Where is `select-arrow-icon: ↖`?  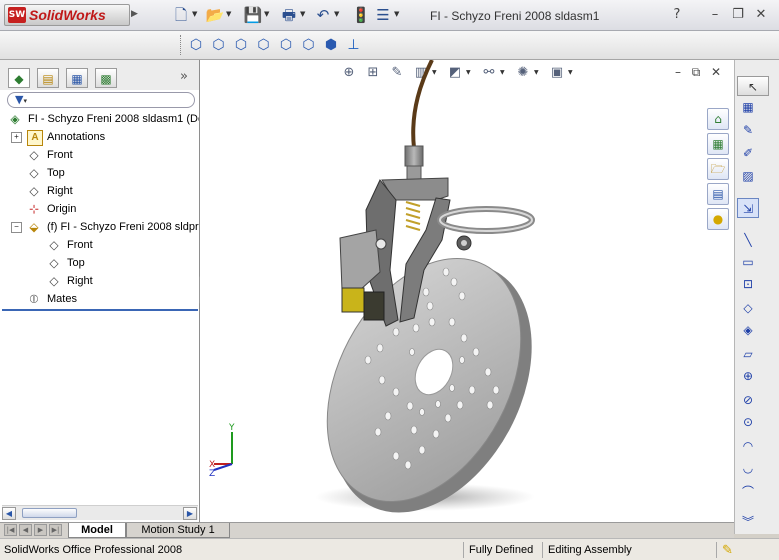
select-arrow-icon: ↖ is located at coordinates (753, 86).